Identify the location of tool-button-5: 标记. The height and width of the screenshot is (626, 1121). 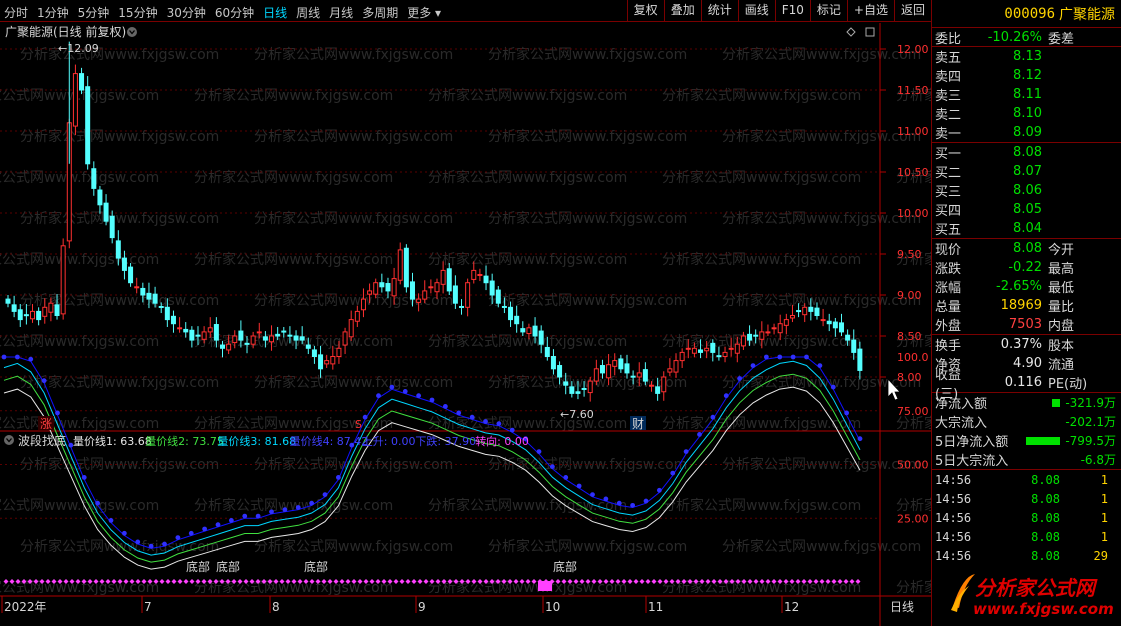
(828, 11).